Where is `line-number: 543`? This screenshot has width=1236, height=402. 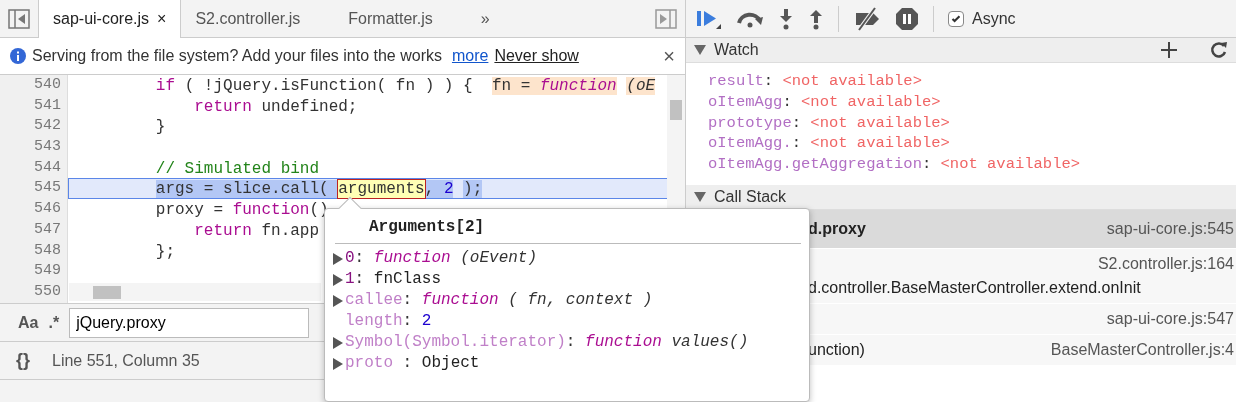 line-number: 543 is located at coordinates (47, 147).